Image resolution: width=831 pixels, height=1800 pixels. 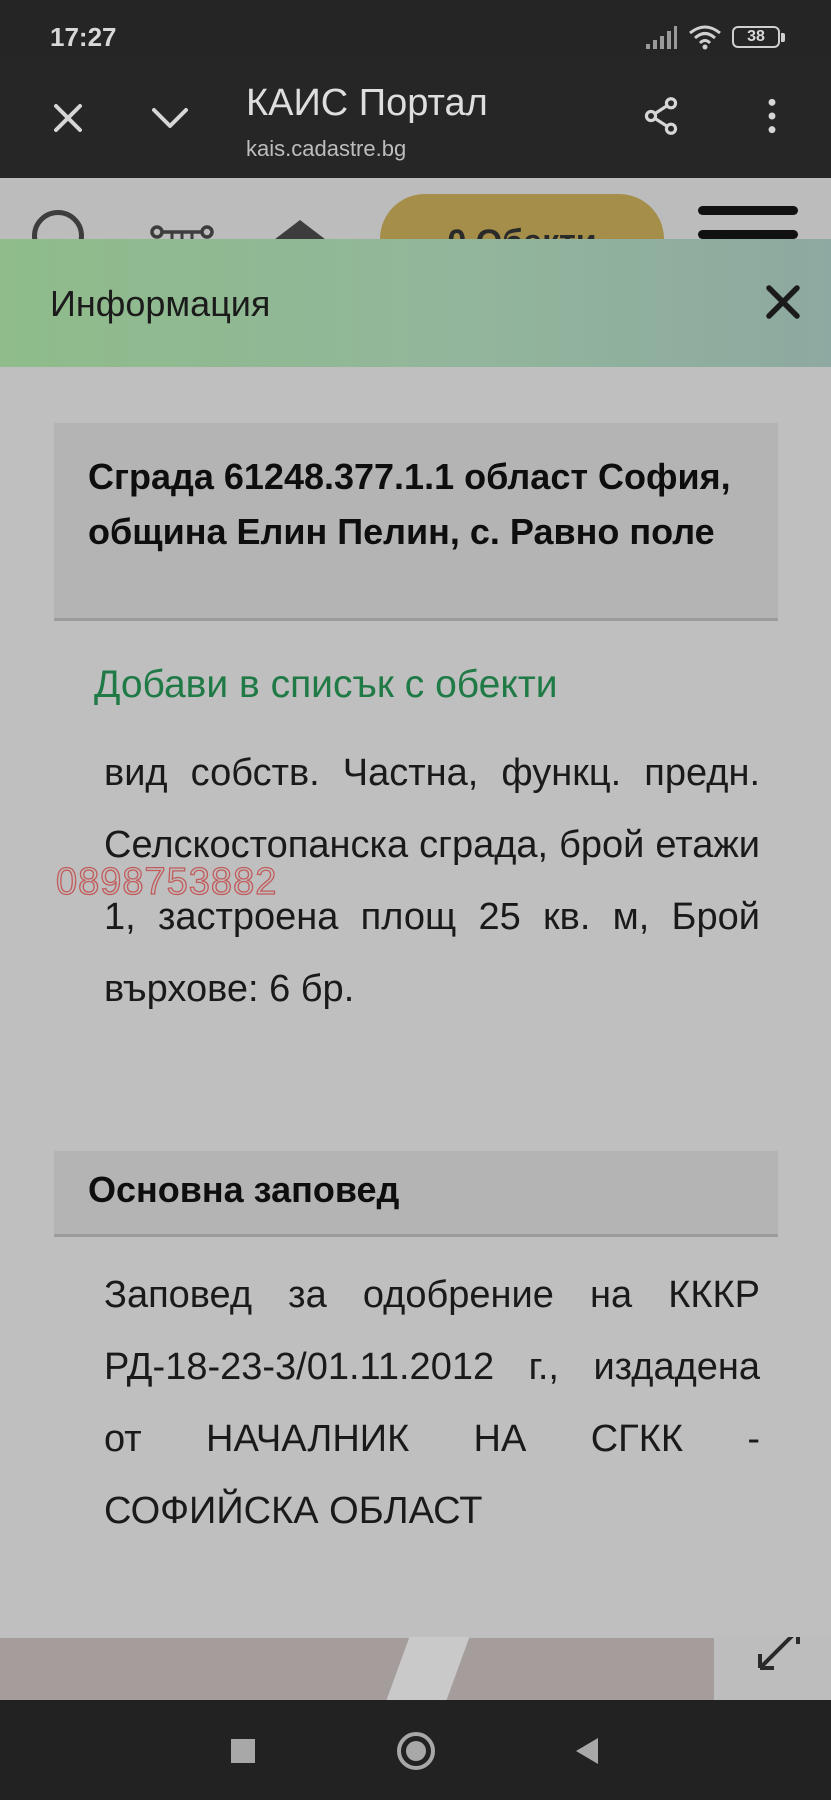 What do you see at coordinates (160, 303) in the screenshot?
I see `info-panel-title: Информация` at bounding box center [160, 303].